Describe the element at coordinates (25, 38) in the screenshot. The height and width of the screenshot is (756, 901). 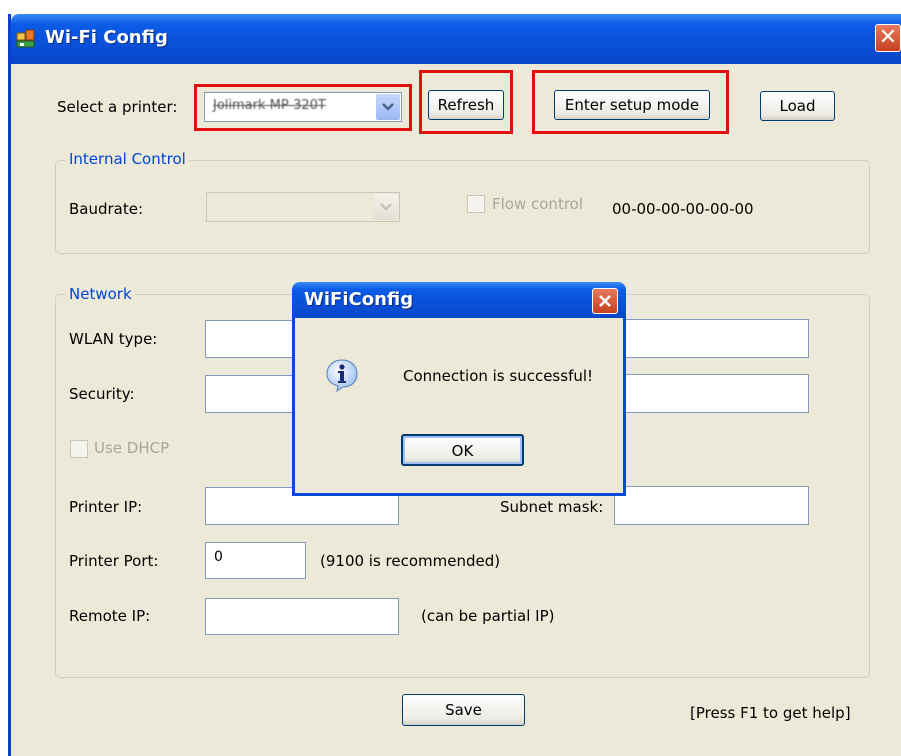
I see `app-icon` at that location.